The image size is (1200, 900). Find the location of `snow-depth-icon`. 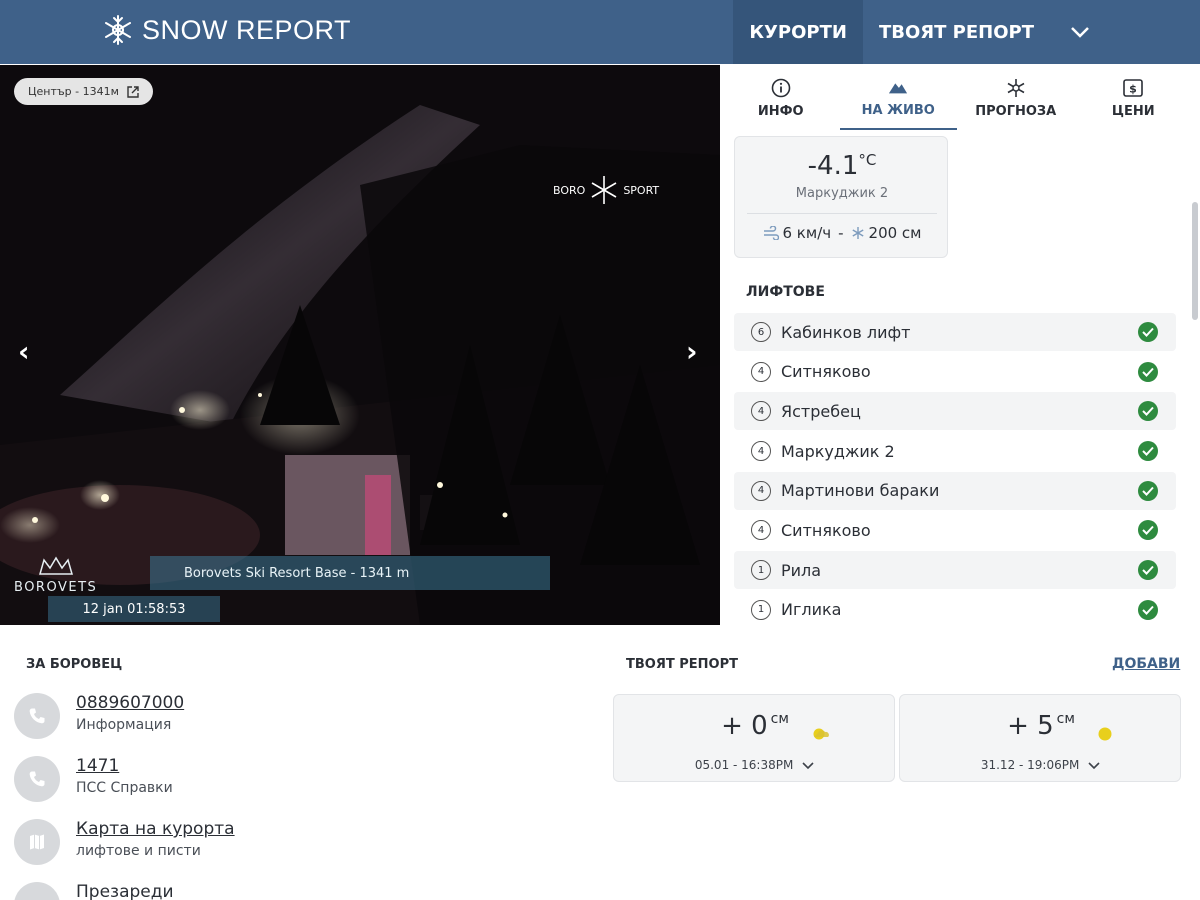

snow-depth-icon is located at coordinates (857, 233).